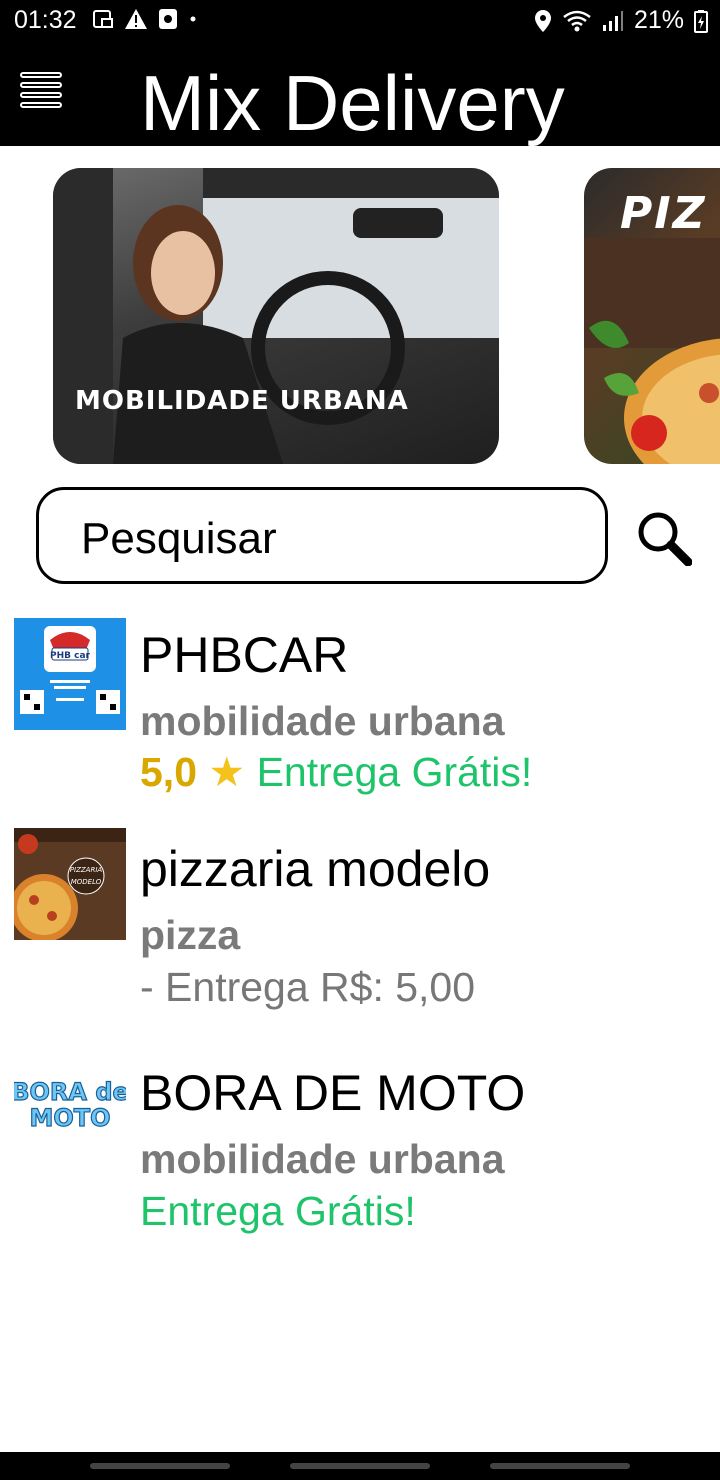  I want to click on screenshot-icon, so click(103, 19).